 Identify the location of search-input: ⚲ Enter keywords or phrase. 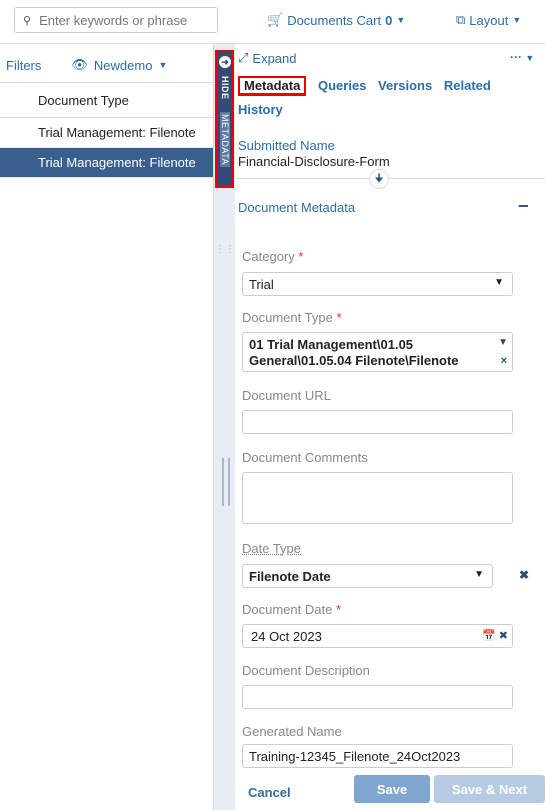
(116, 20).